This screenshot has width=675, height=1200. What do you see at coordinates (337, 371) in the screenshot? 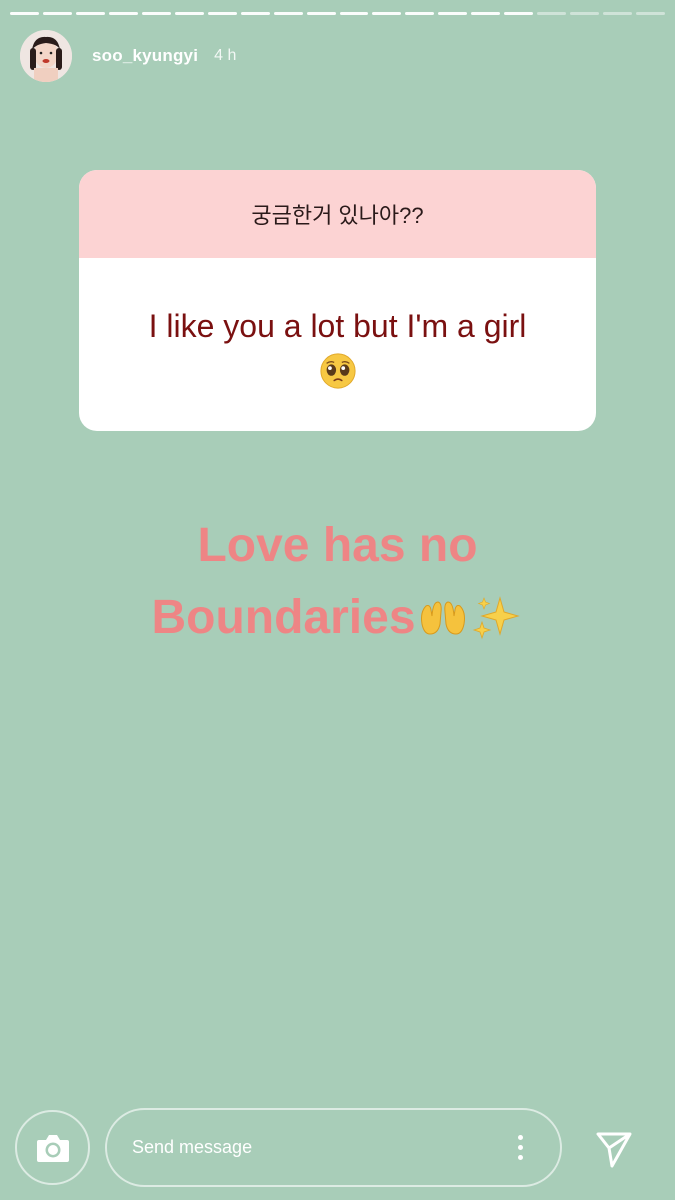
I see `pleading-face-icon` at bounding box center [337, 371].